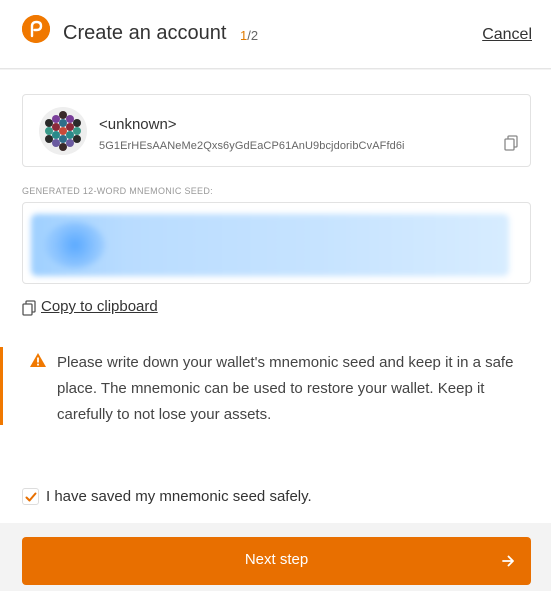 The image size is (551, 591). I want to click on mnemonic-seed-box, so click(276, 243).